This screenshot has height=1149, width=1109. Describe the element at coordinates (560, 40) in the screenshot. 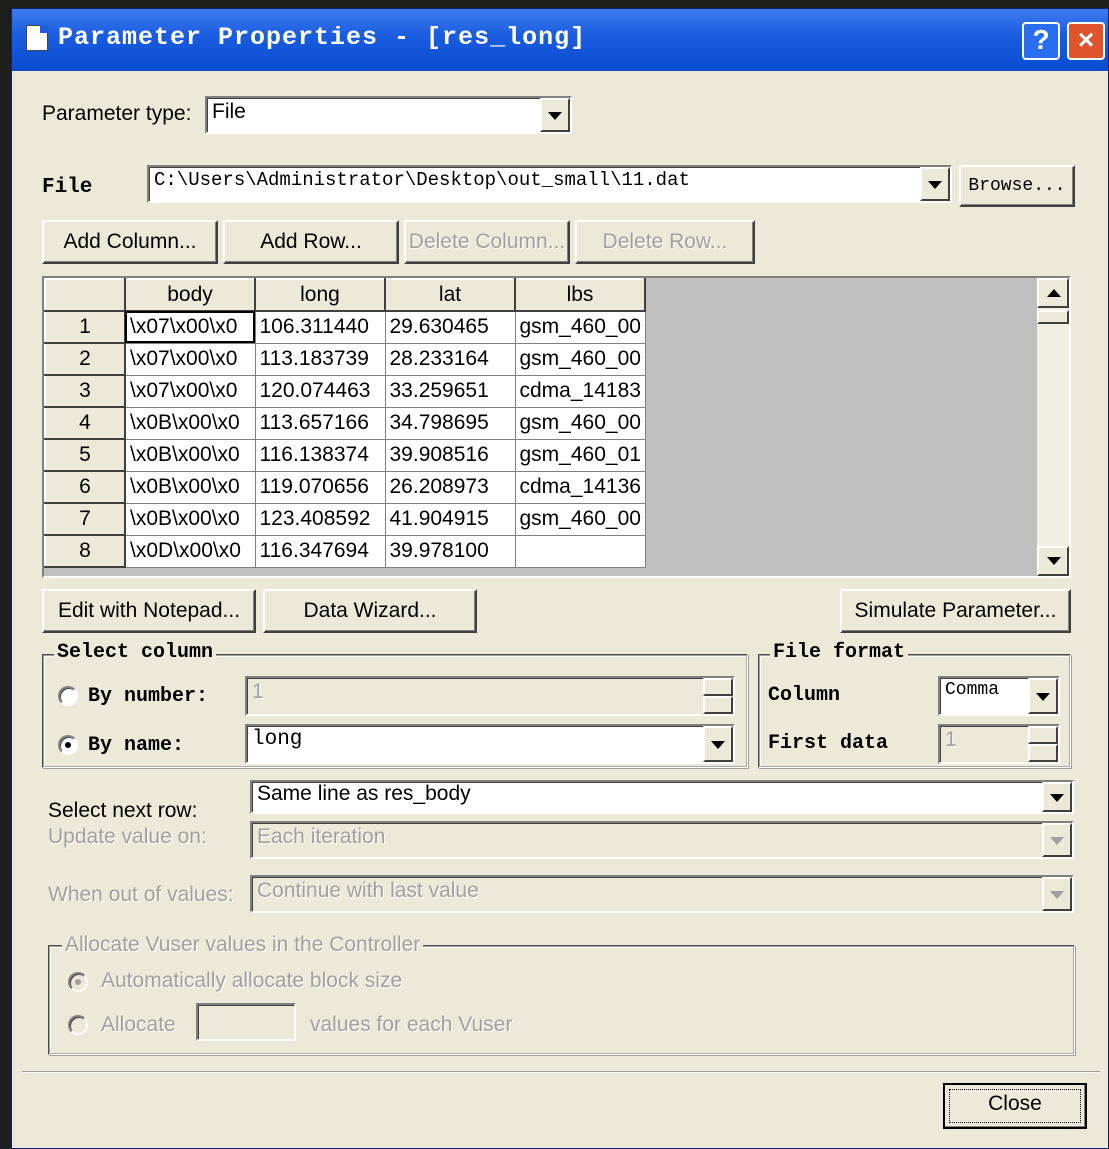

I see `title-bar: Parameter Properties - [res_long] ? ×` at that location.